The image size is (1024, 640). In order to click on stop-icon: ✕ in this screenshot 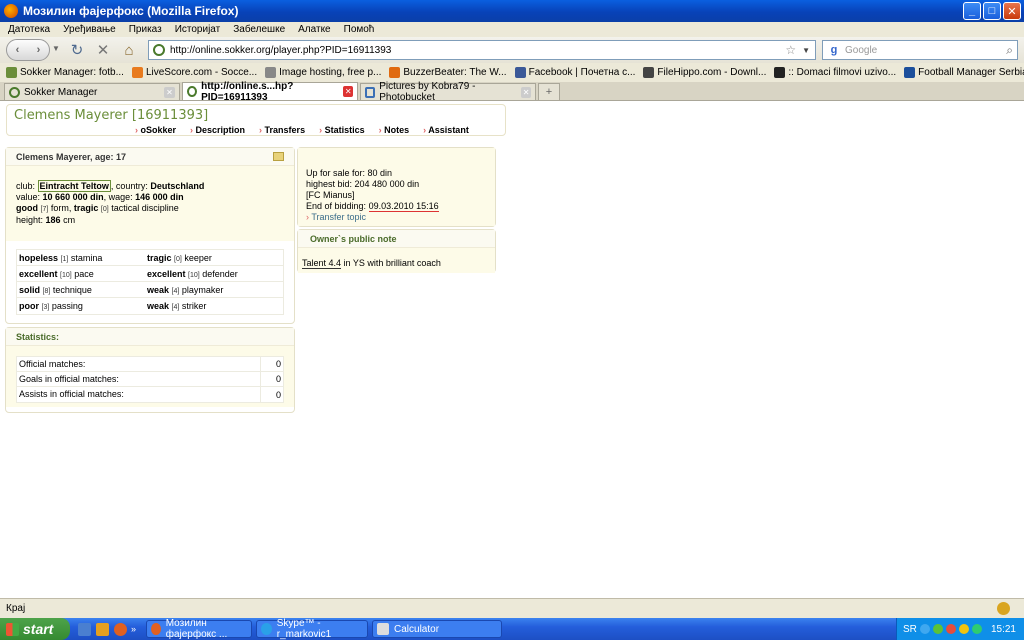, I will do `click(103, 50)`.